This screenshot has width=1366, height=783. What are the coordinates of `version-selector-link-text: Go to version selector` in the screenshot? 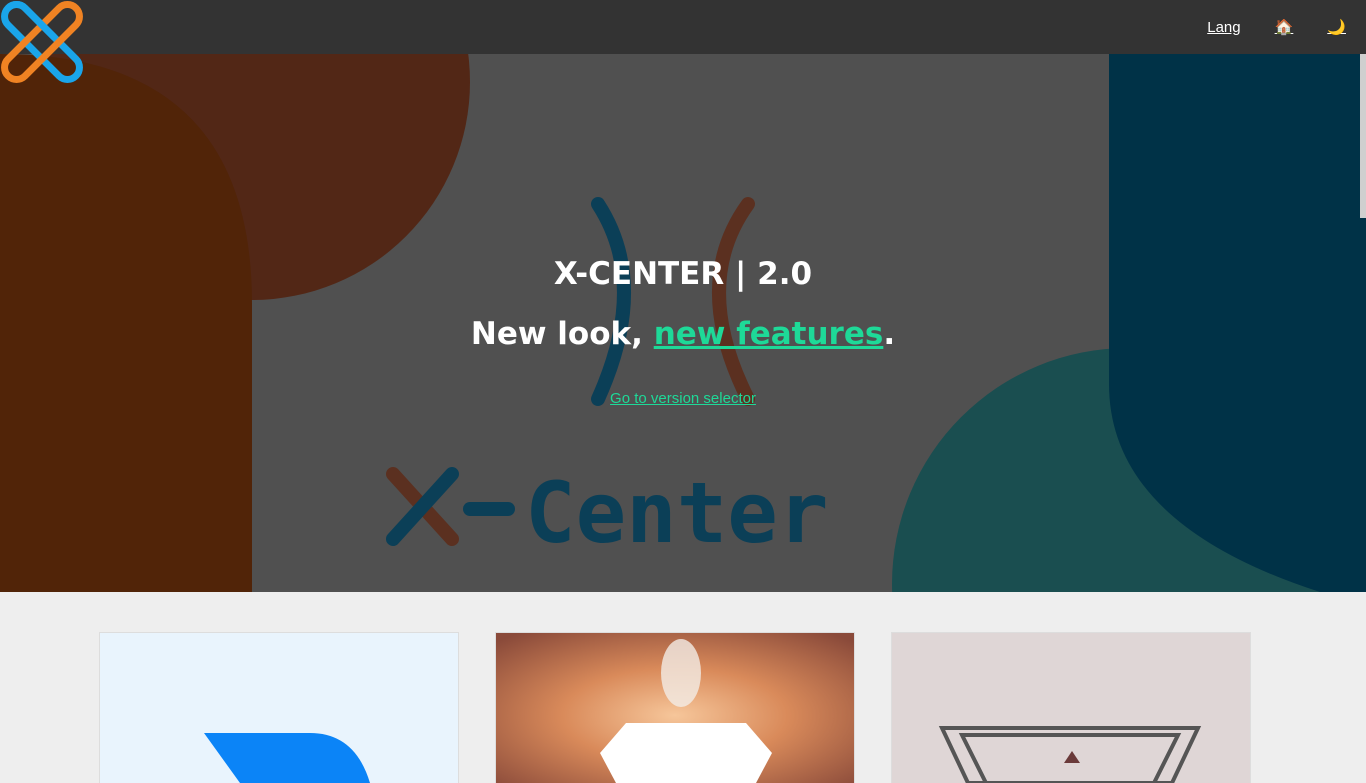 It's located at (683, 398).